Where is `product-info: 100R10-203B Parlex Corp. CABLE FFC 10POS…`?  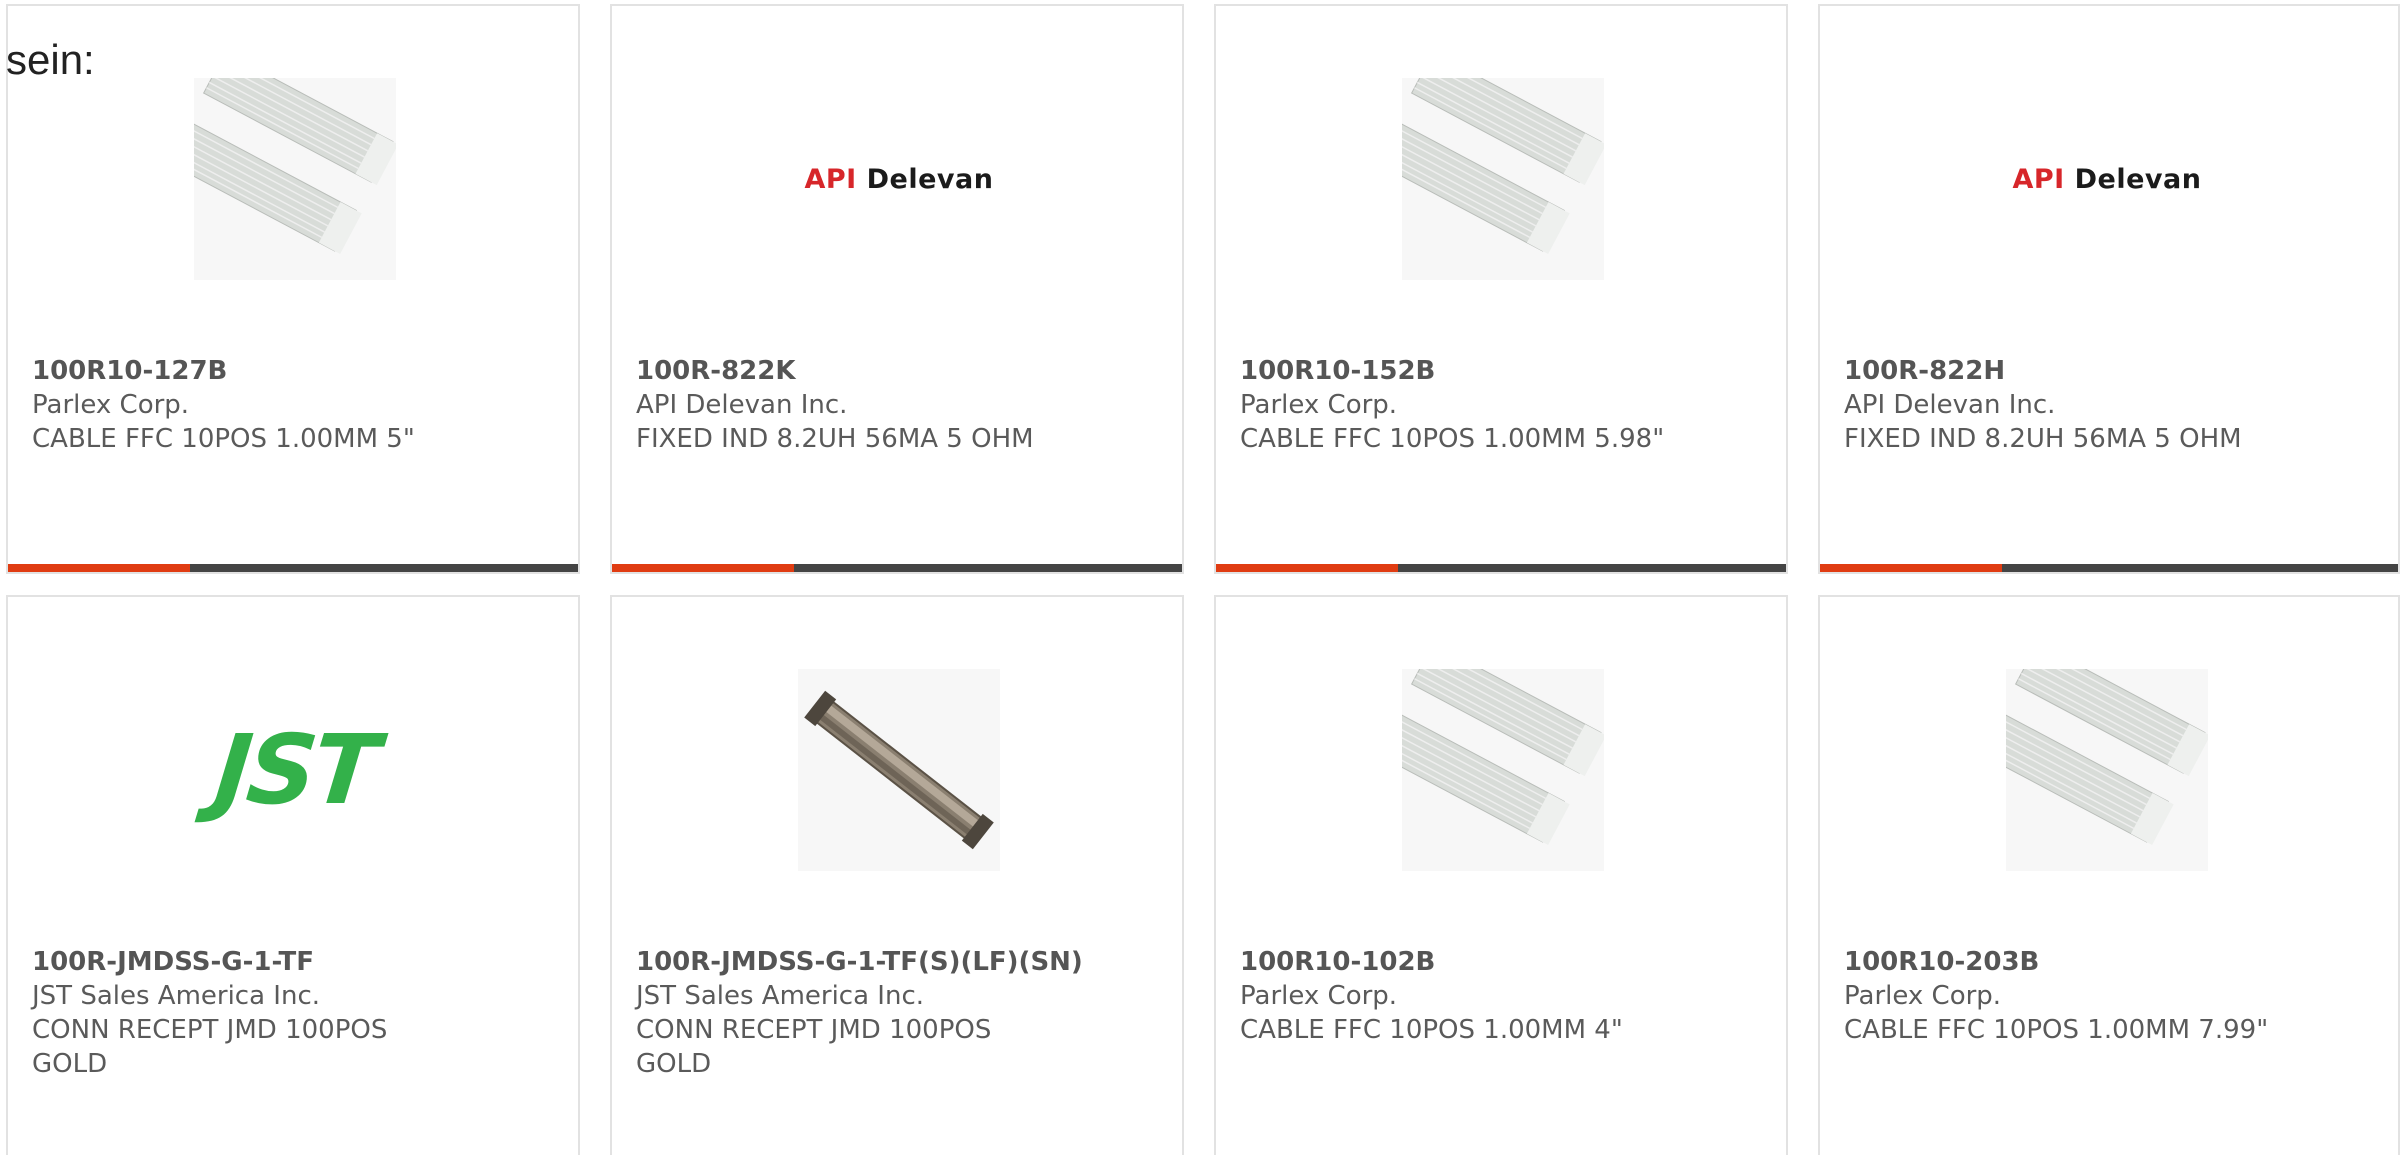
product-info: 100R10-203B Parlex Corp. CABLE FFC 10POS… is located at coordinates (2104, 996).